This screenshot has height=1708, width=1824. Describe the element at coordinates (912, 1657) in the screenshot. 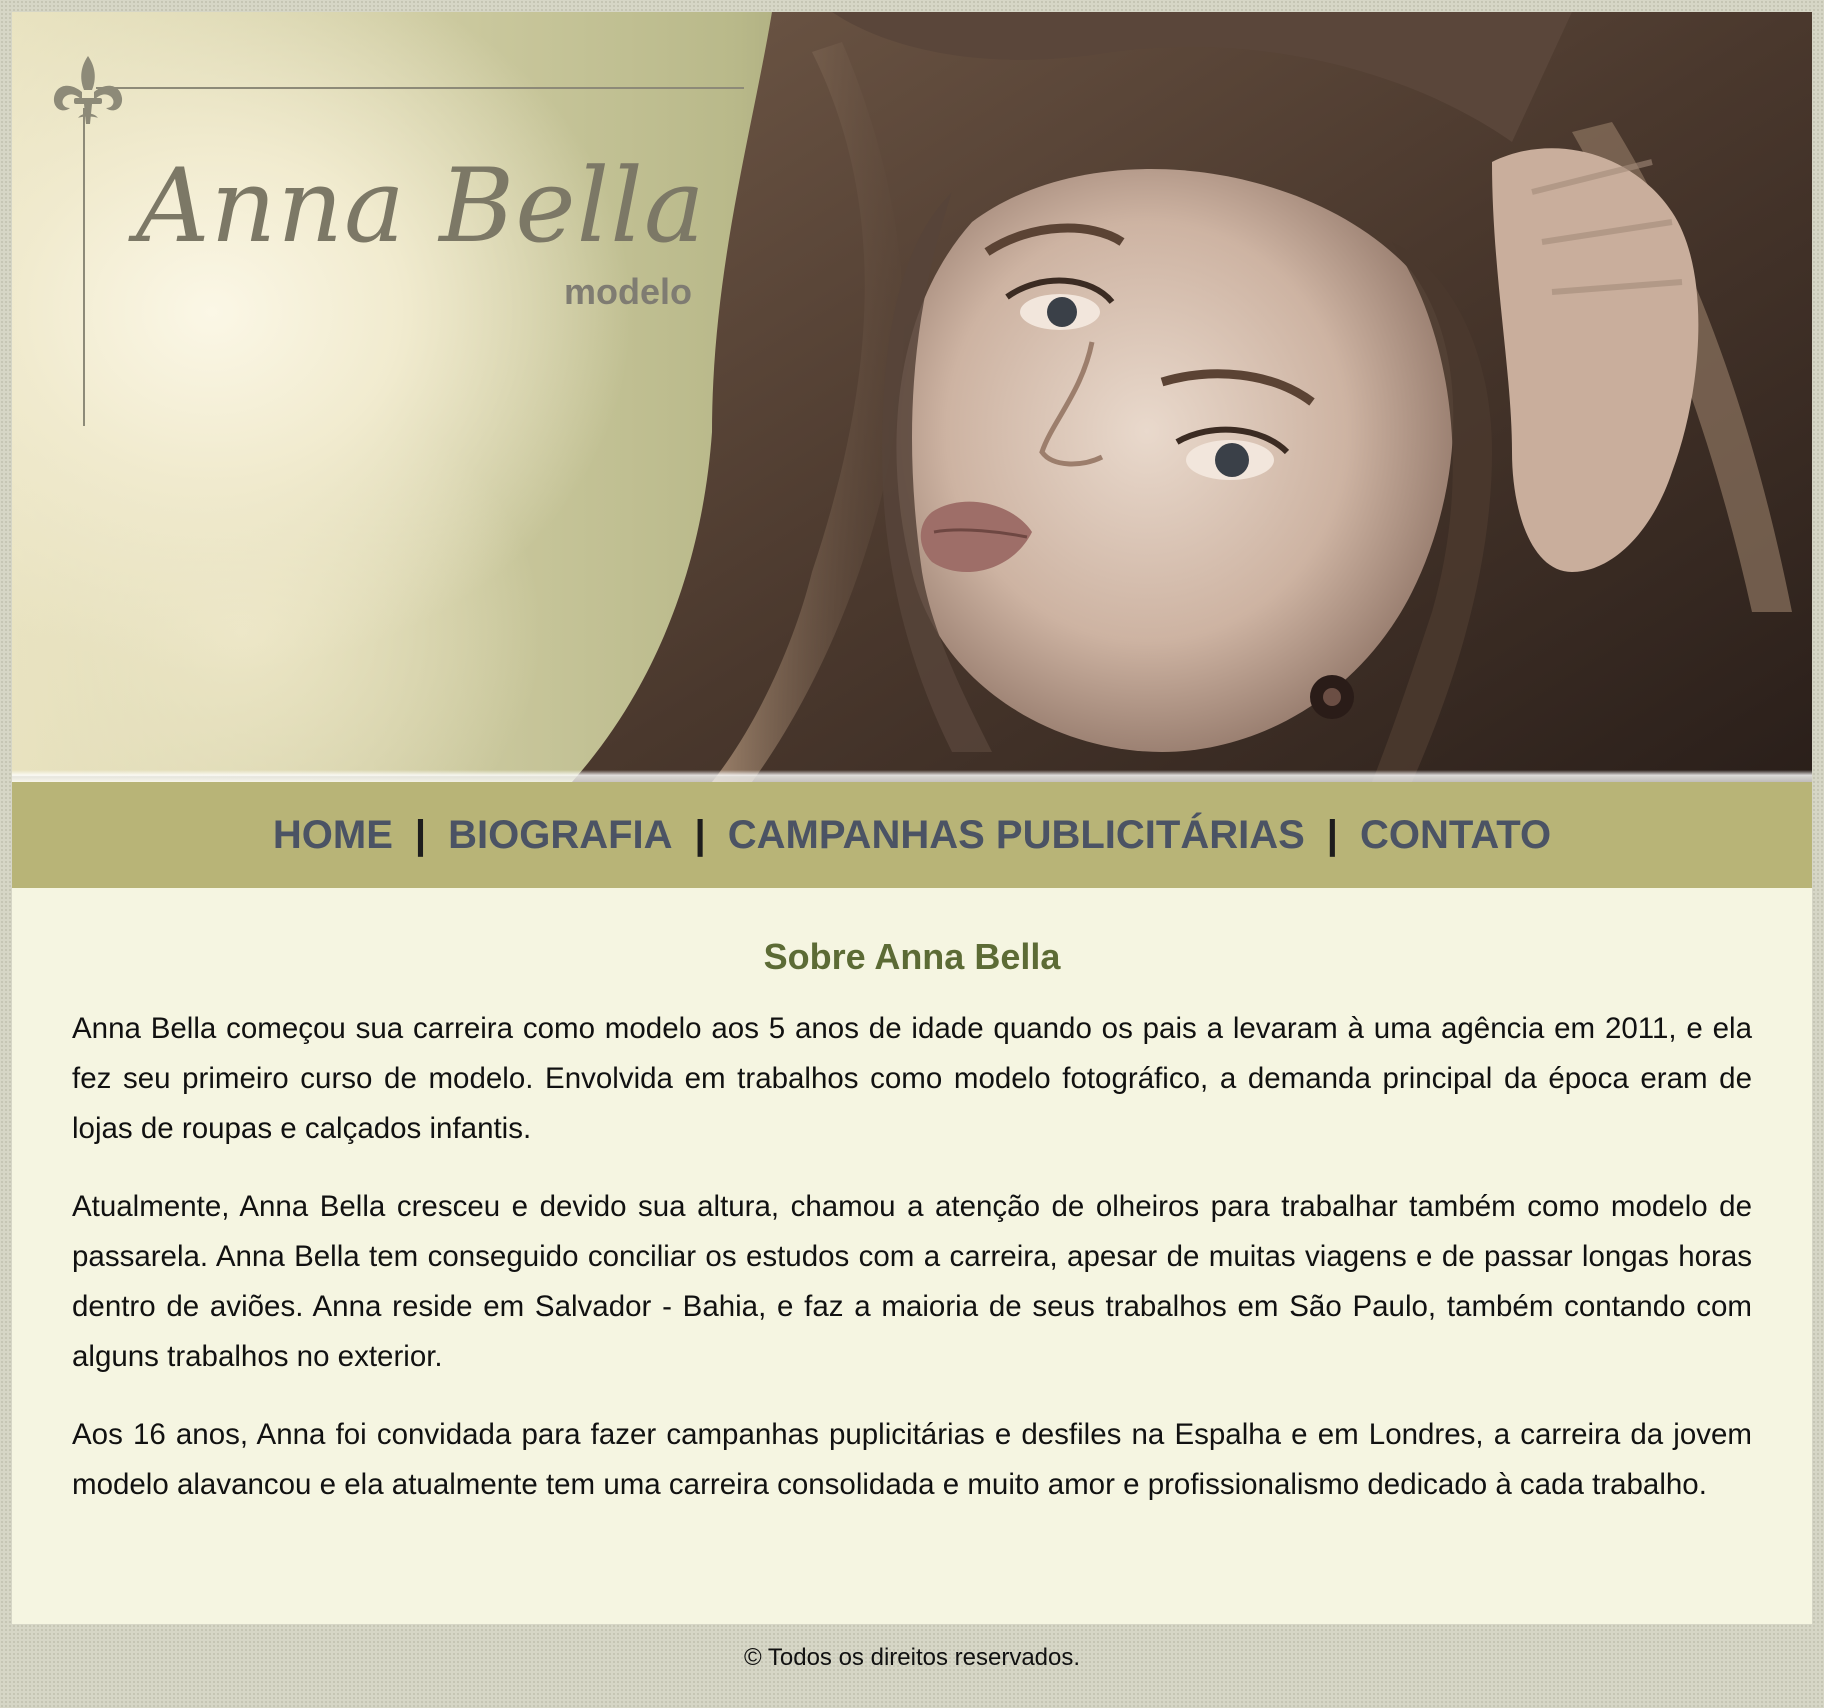

I see `footer-copyright: © Todos os direitos reservados.` at that location.